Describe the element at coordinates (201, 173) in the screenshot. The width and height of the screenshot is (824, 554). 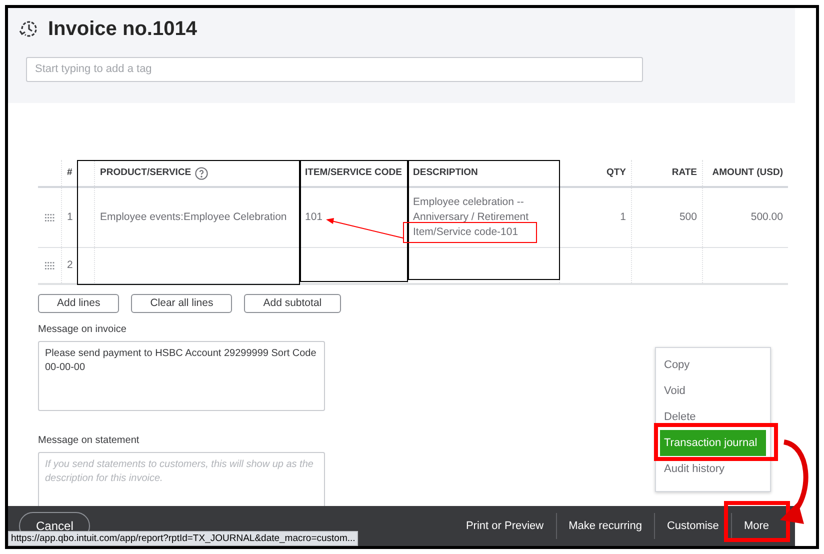
I see `help-icon` at that location.